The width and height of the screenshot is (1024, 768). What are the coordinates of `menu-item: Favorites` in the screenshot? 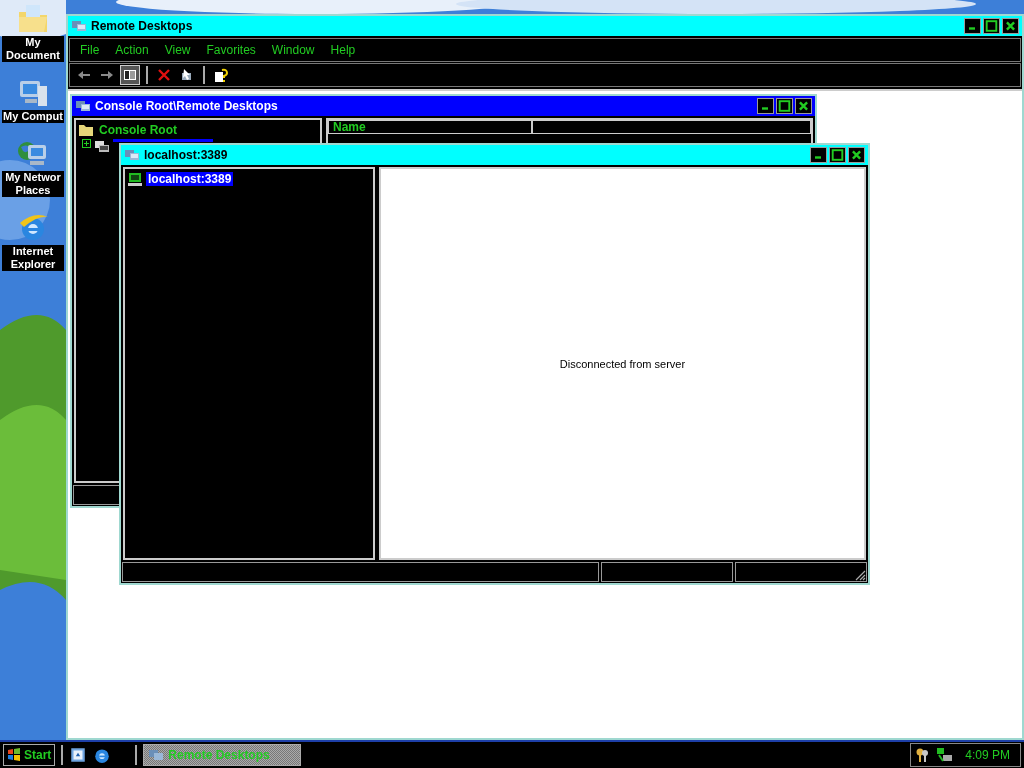 It's located at (231, 50).